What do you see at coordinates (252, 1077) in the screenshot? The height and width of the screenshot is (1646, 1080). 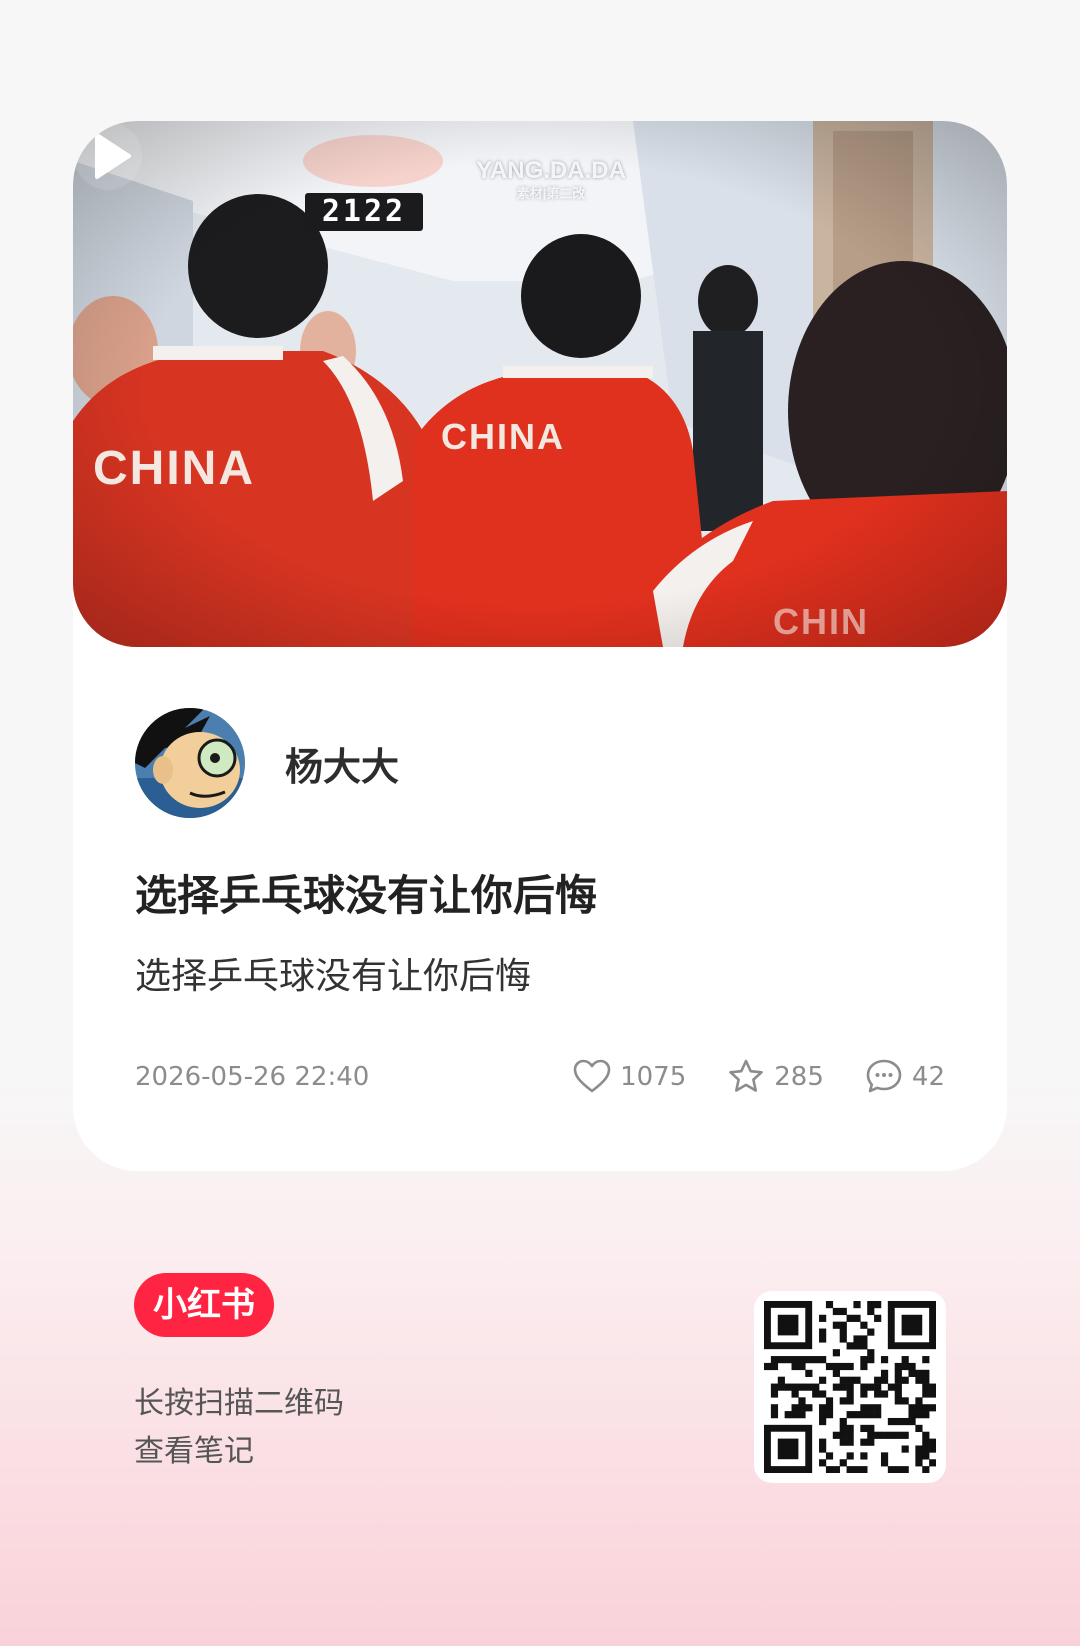 I see `post-date: 2026-05-26 22:40` at bounding box center [252, 1077].